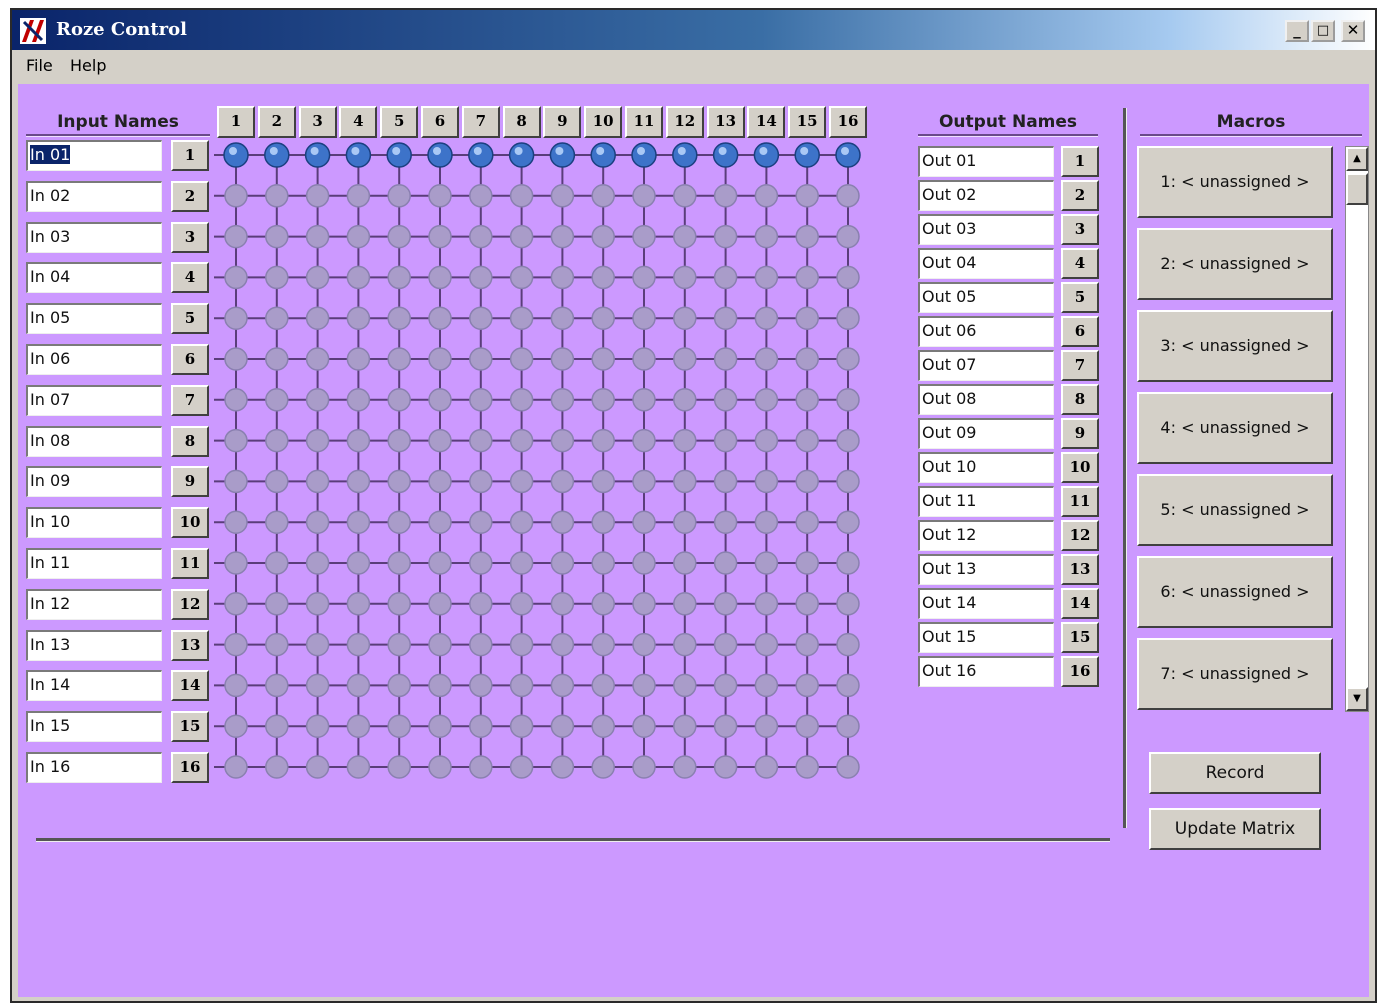  Describe the element at coordinates (1080, 535) in the screenshot. I see `output-select-button: 12` at that location.